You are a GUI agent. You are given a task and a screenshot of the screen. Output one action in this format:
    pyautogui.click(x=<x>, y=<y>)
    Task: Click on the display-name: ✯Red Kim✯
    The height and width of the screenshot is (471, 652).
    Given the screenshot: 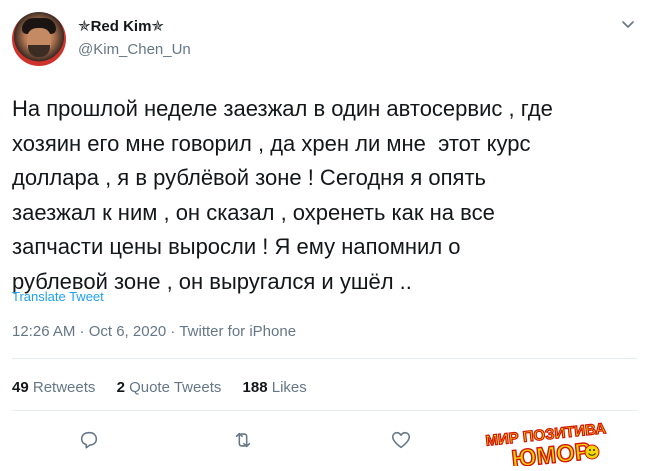 What is the action you would take?
    pyautogui.click(x=121, y=26)
    